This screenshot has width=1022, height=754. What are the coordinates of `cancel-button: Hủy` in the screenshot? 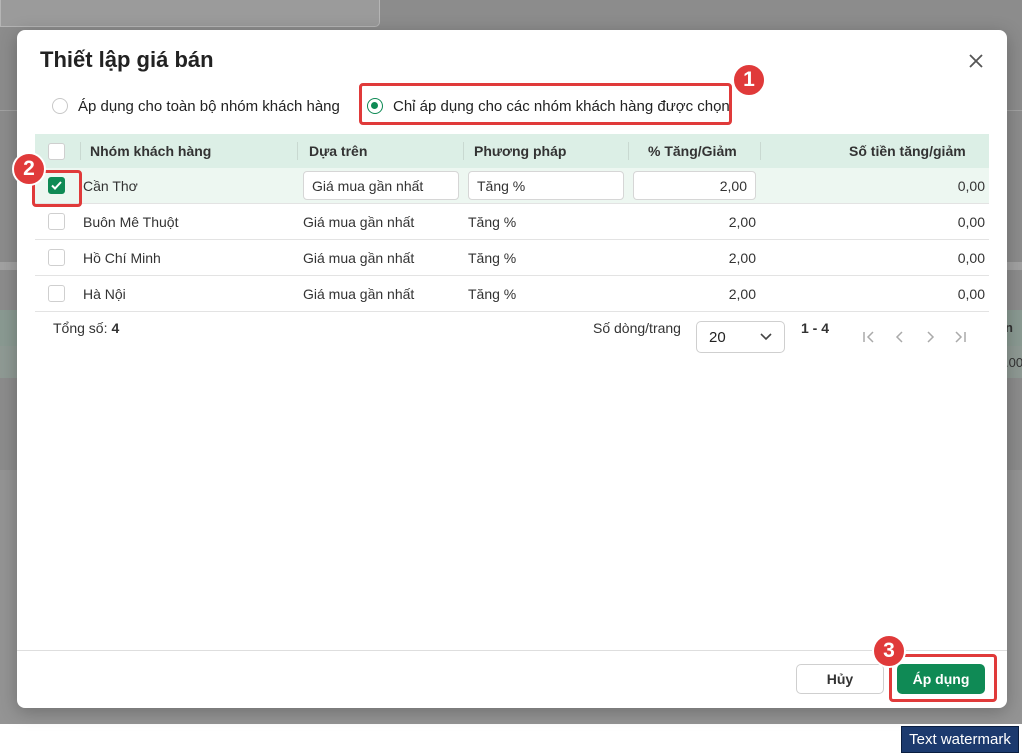 It's located at (840, 679).